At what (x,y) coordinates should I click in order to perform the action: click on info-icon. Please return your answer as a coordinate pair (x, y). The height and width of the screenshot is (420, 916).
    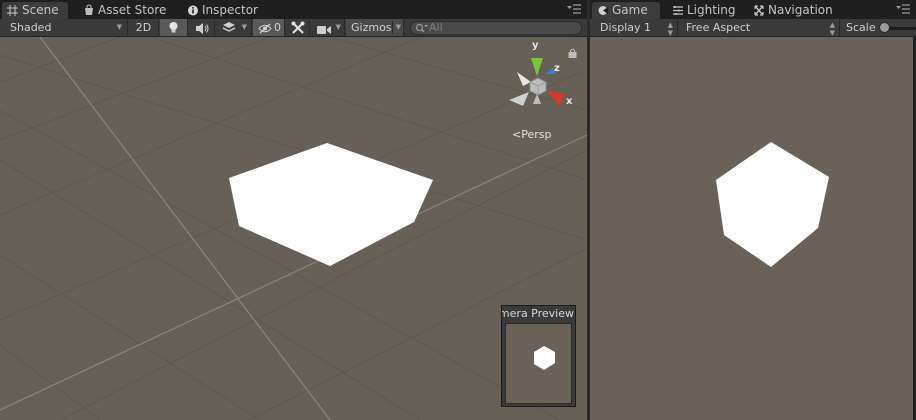
    Looking at the image, I should click on (193, 10).